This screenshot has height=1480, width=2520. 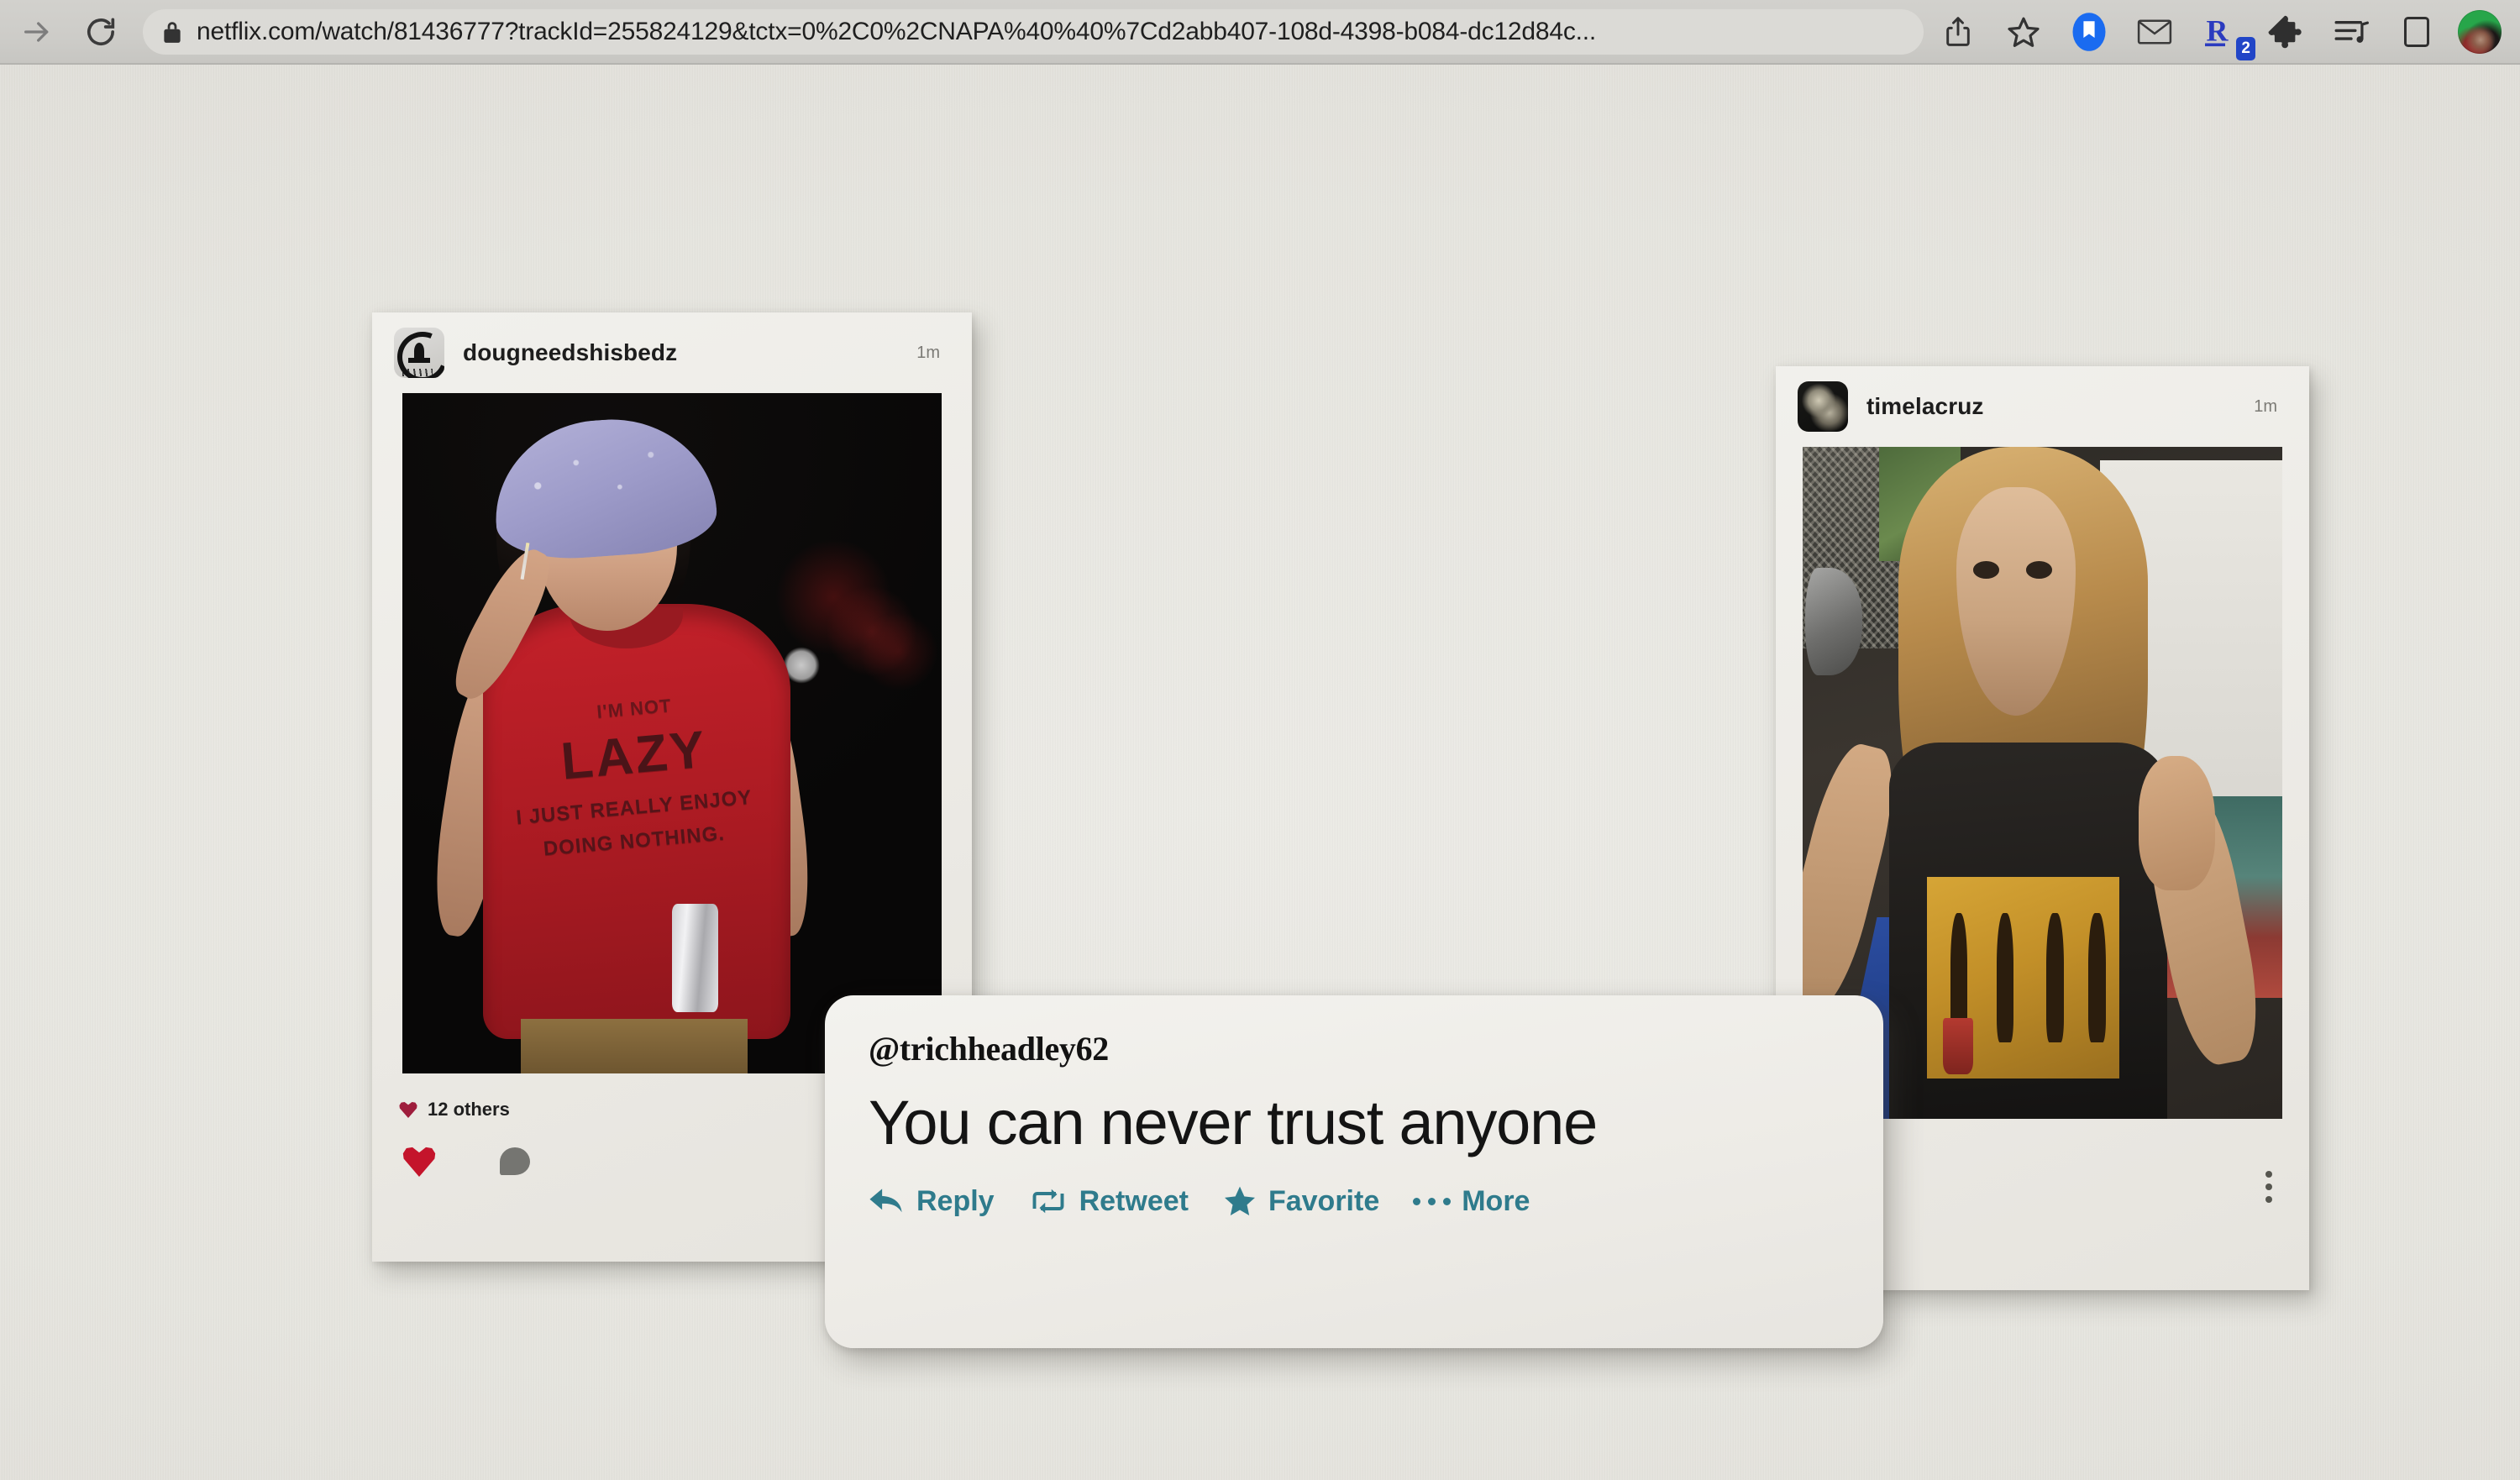 I want to click on mail-icon, so click(x=2154, y=32).